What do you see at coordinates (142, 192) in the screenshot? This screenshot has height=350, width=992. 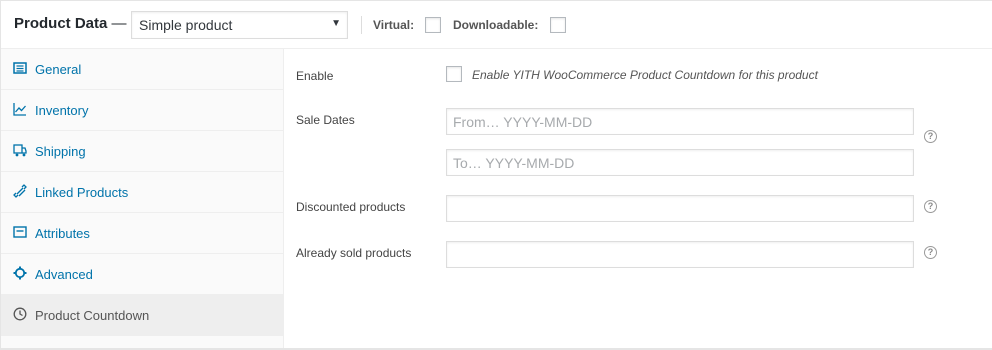 I see `tab-linked-products: Linked Products` at bounding box center [142, 192].